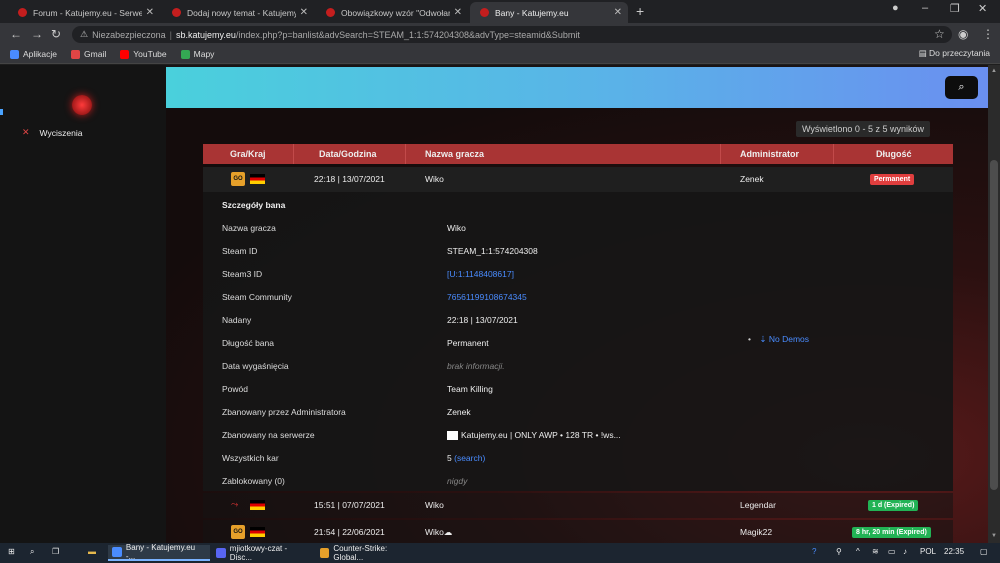 The height and width of the screenshot is (563, 1000). I want to click on detail-value: Wiko, so click(456, 228).